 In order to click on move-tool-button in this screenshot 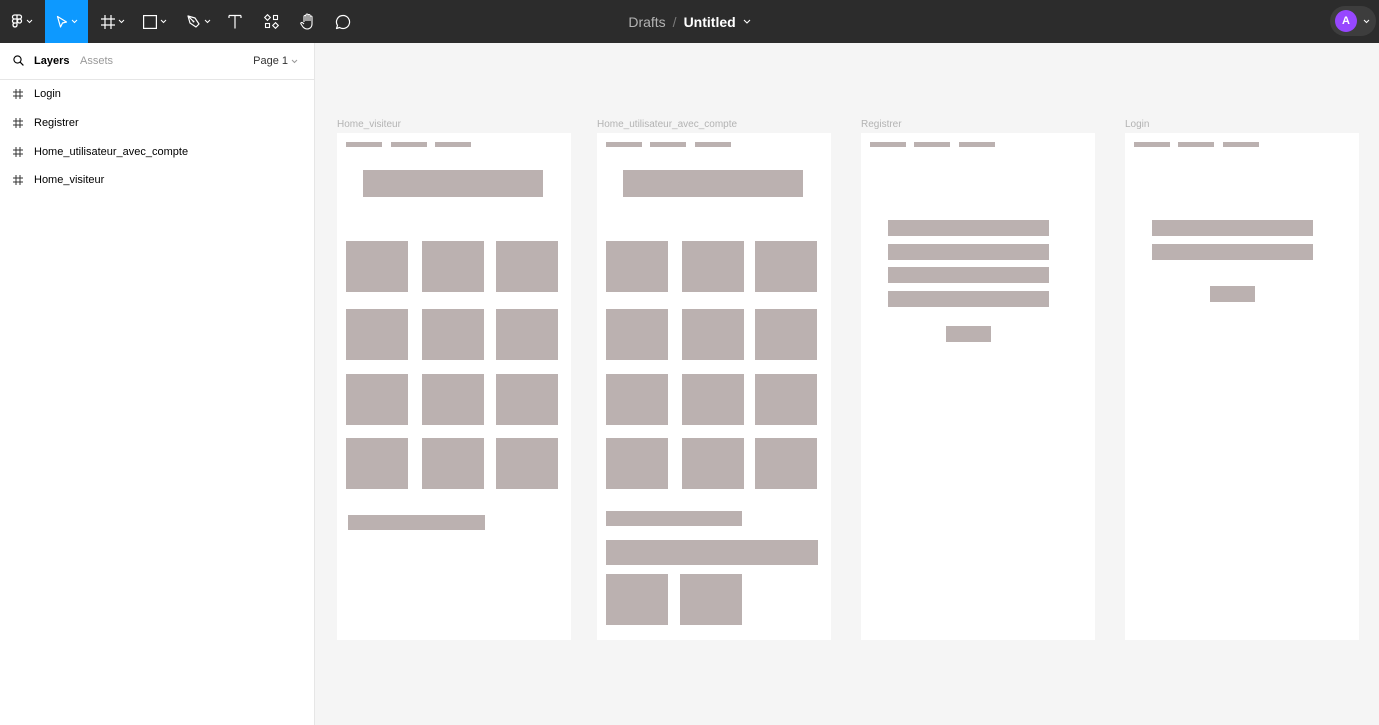, I will do `click(66, 21)`.